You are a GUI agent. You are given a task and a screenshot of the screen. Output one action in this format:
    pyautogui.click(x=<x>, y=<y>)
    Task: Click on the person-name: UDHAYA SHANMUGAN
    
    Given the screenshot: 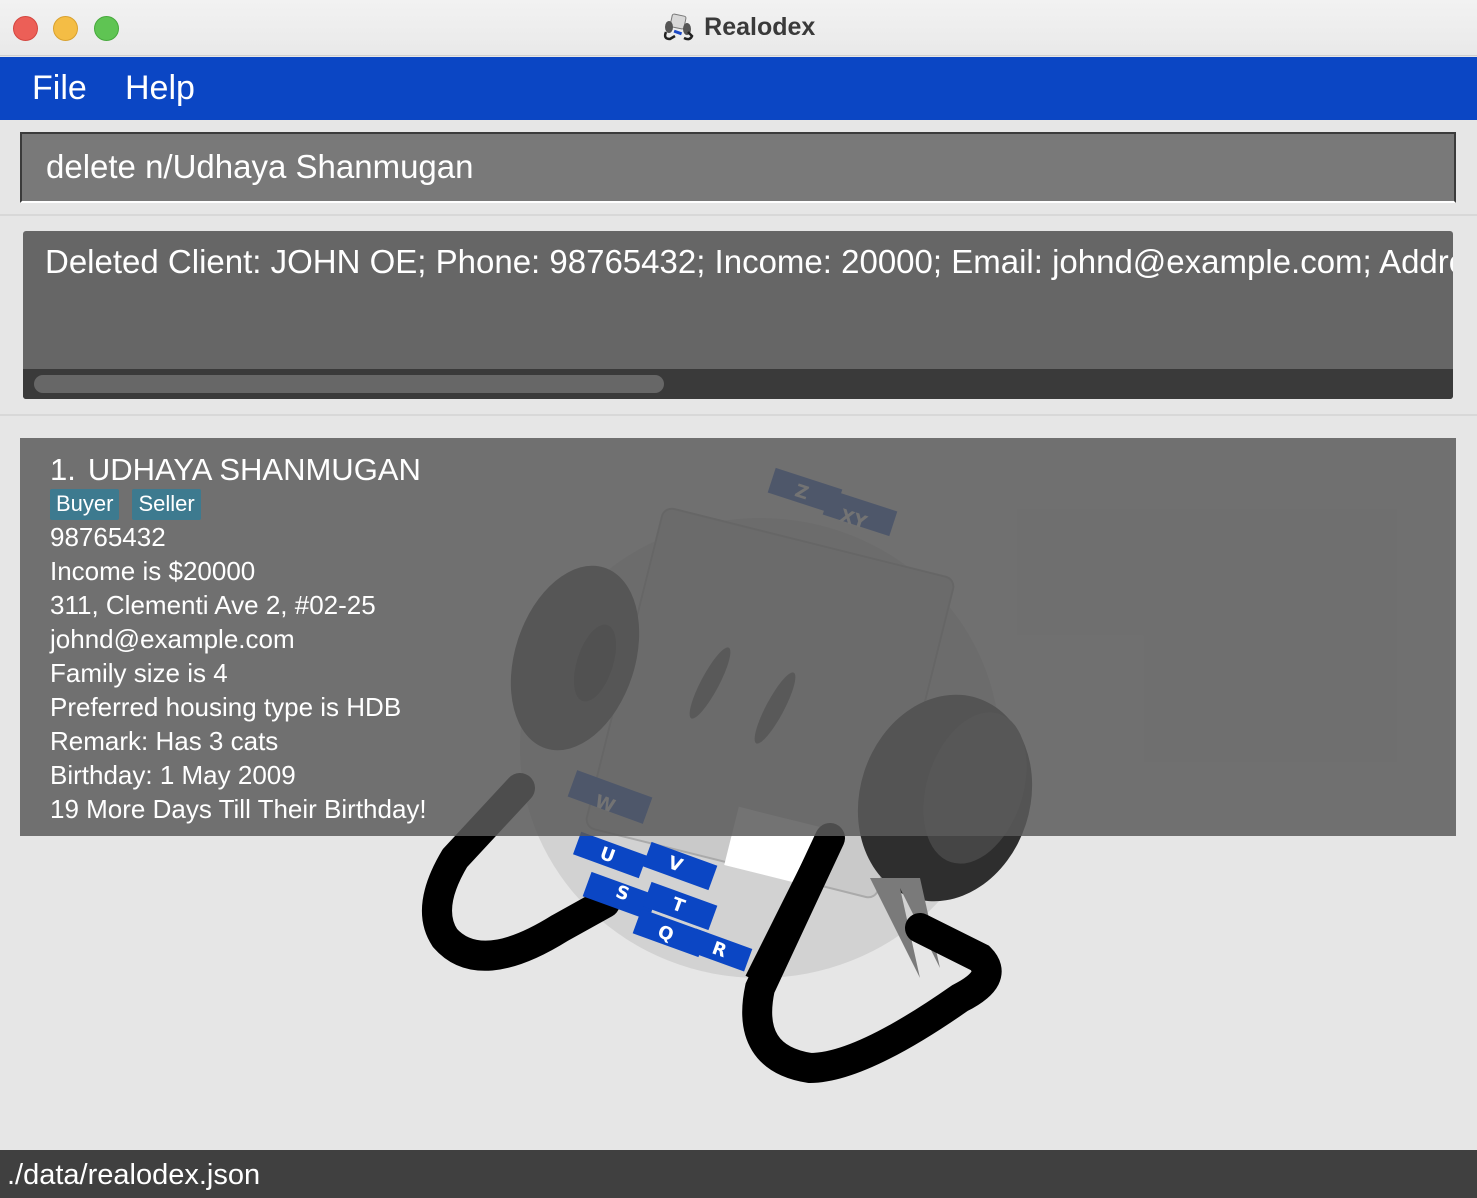 What is the action you would take?
    pyautogui.click(x=254, y=469)
    